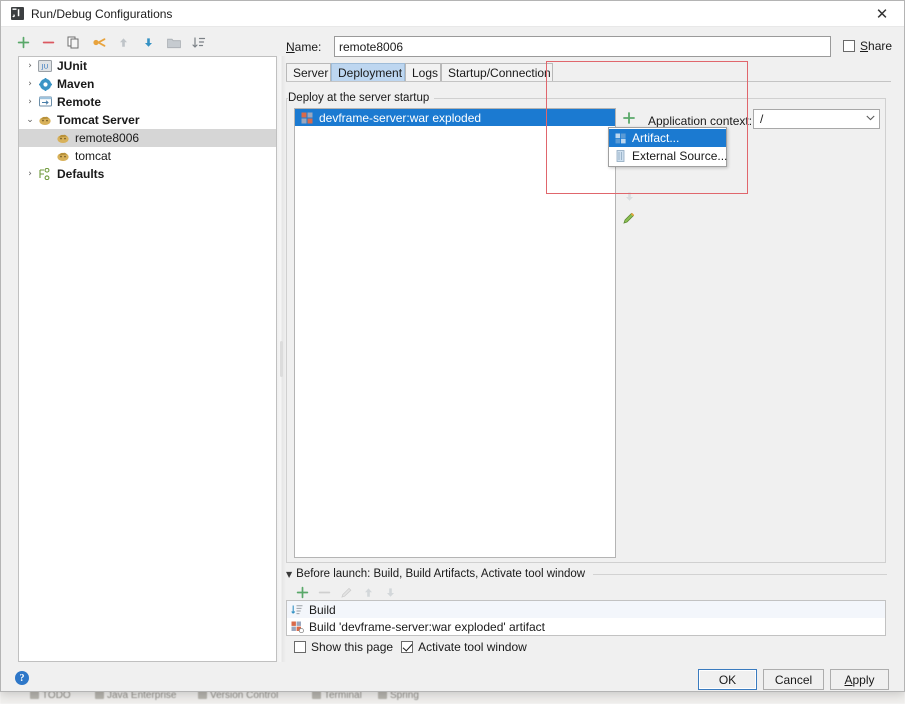  What do you see at coordinates (452, 14) in the screenshot?
I see `dialog-title-bar: Run/Debug Configurations ✕` at bounding box center [452, 14].